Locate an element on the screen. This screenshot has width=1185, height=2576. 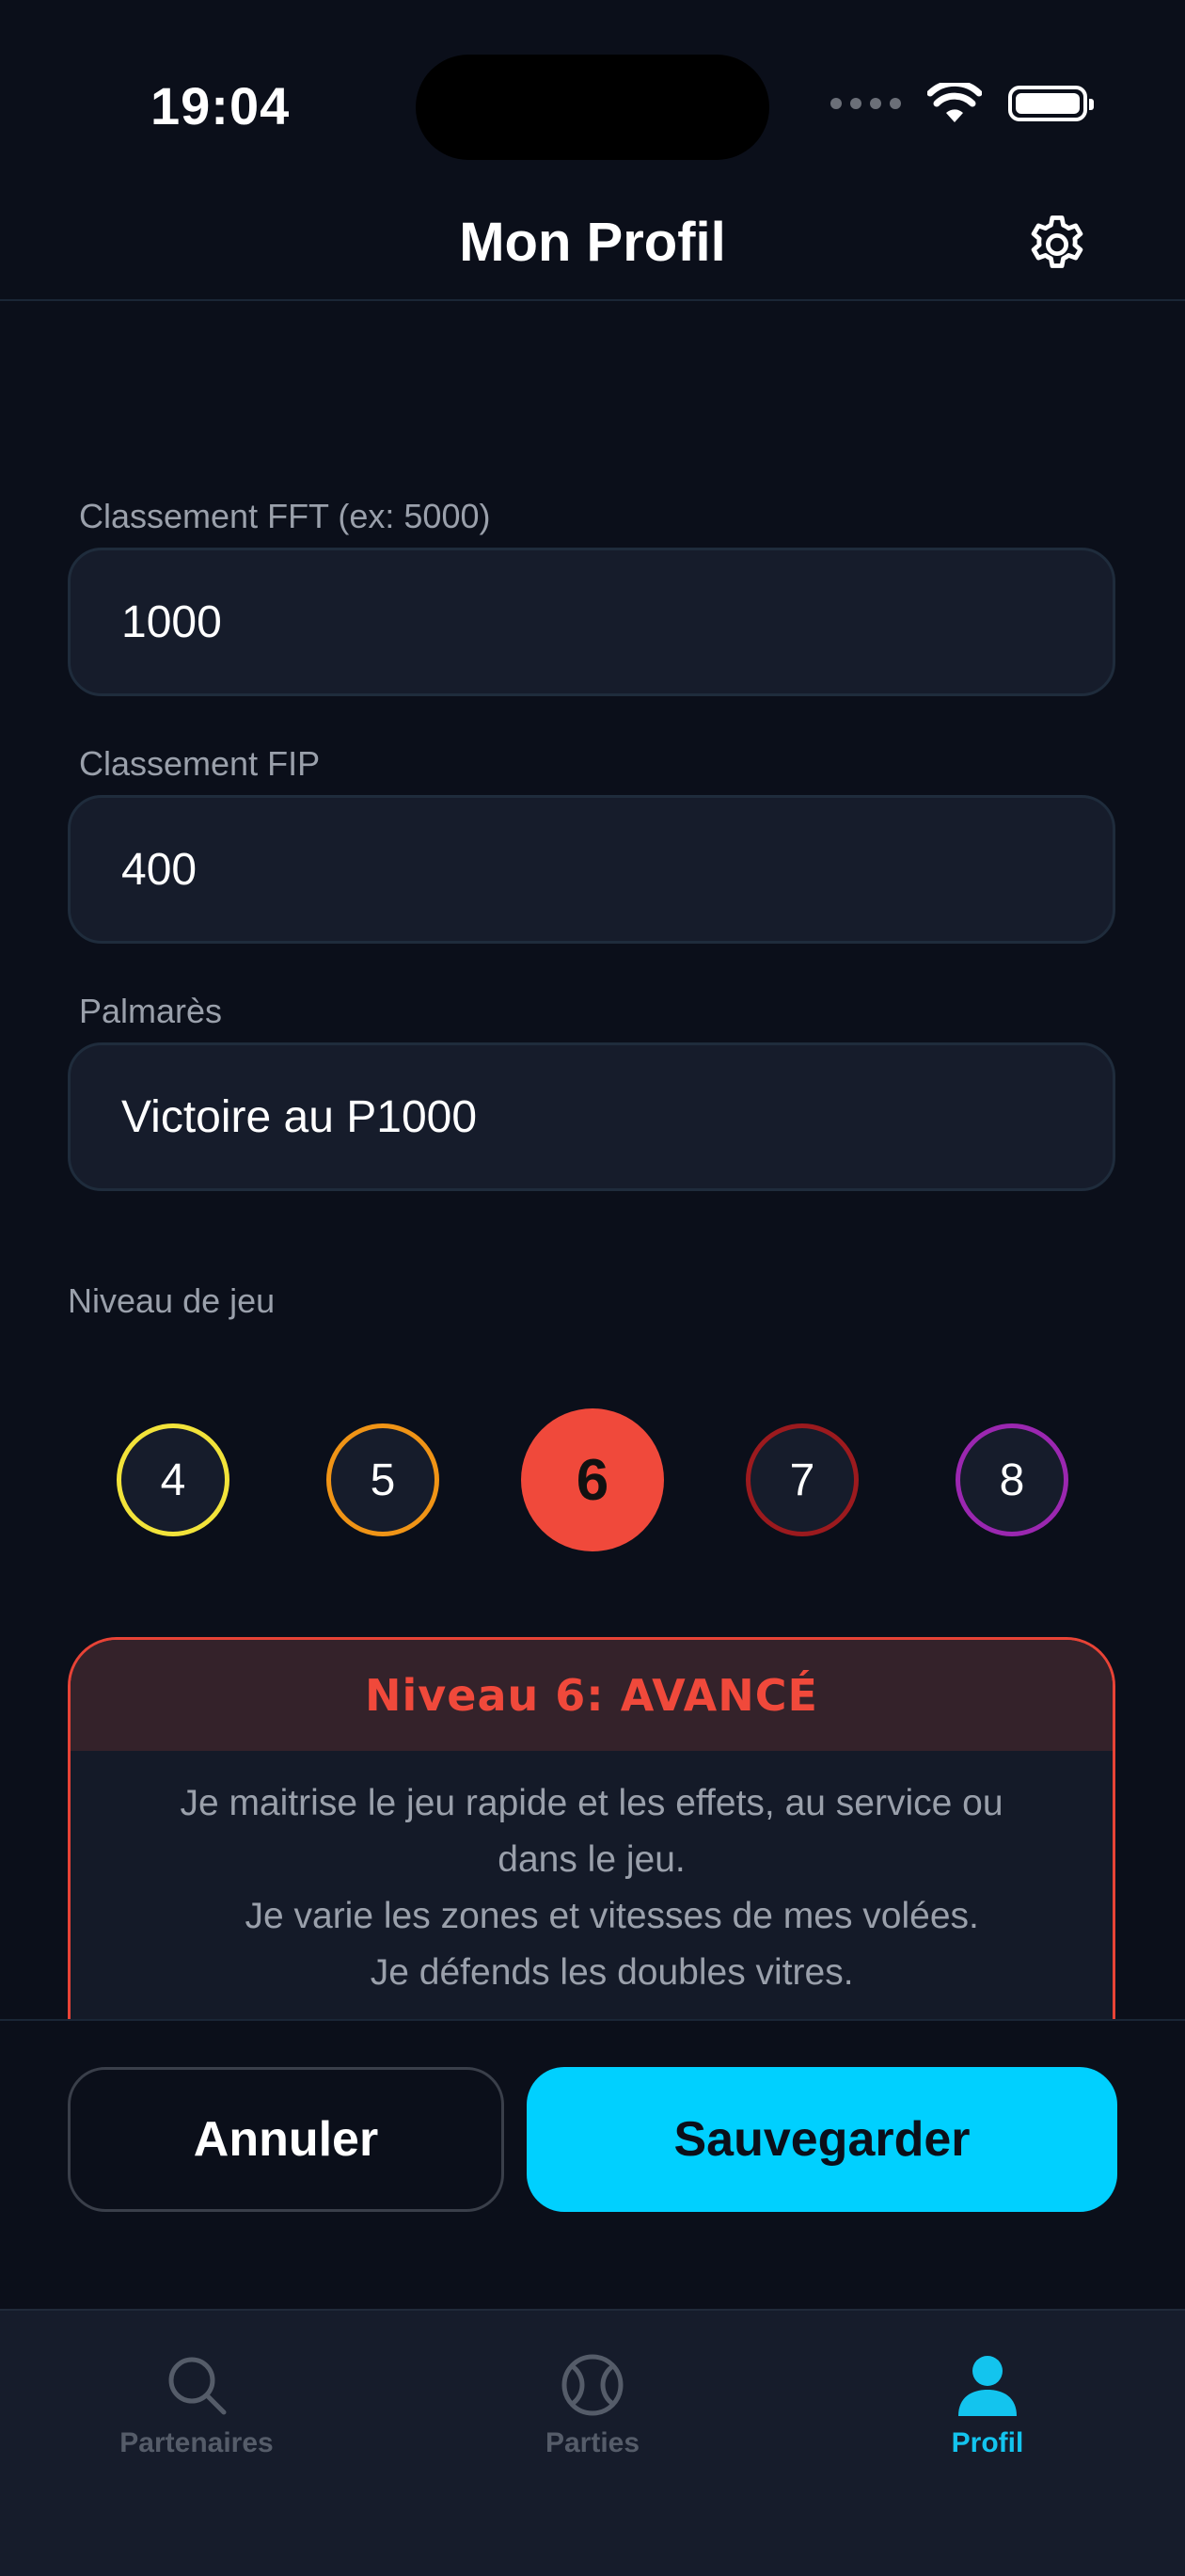
tab-bar: Partenaires Parties Profil is located at coordinates (592, 2442).